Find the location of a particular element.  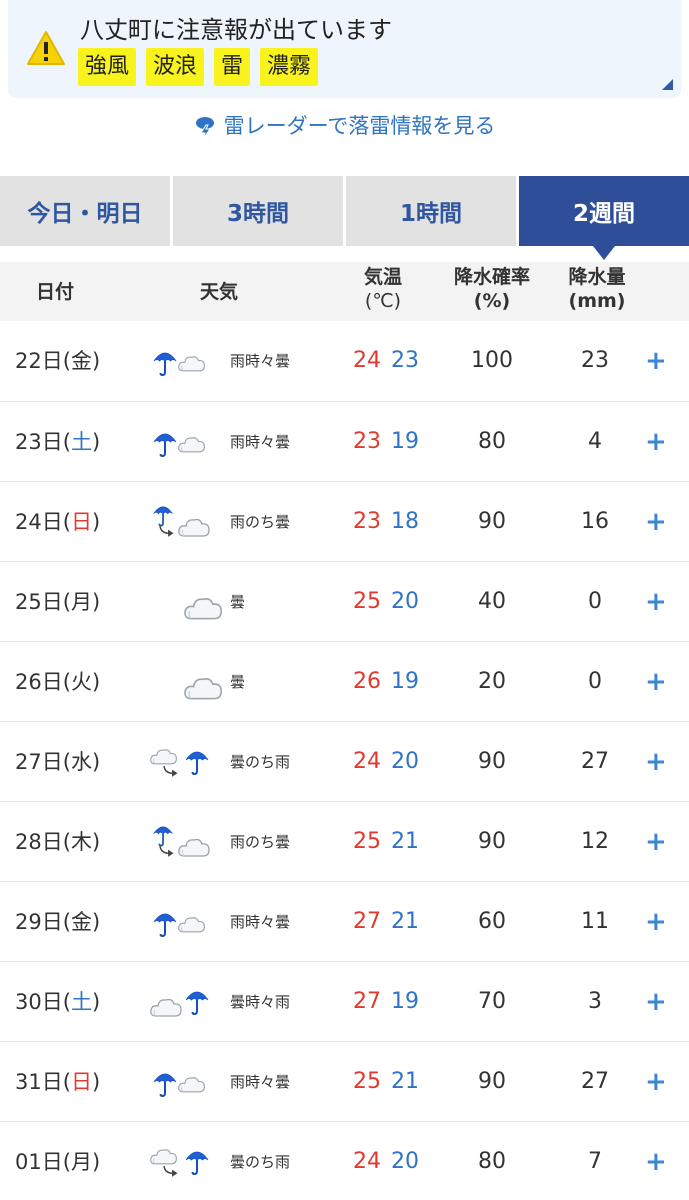

row-day-of-week: 火 is located at coordinates (81, 682).